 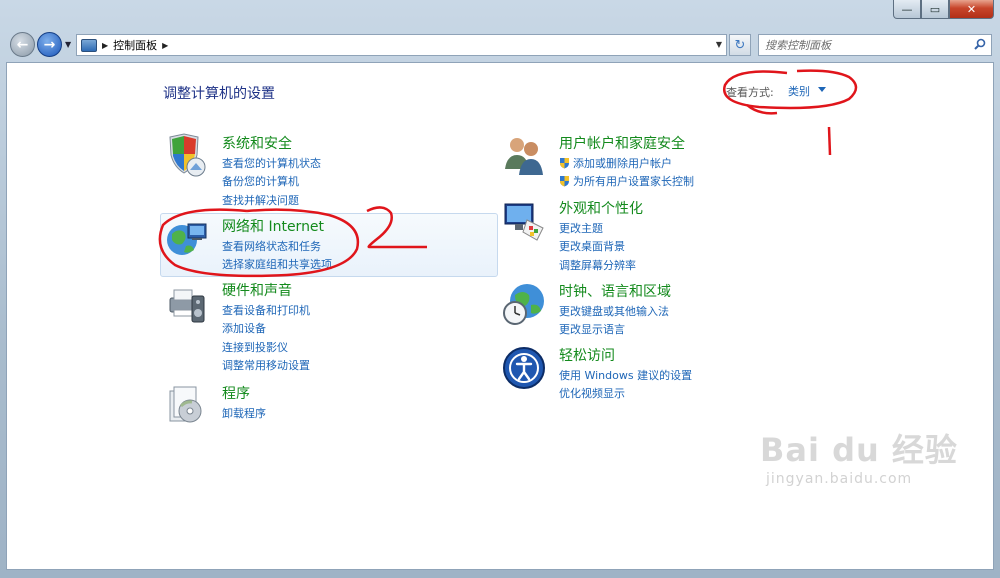 What do you see at coordinates (622, 143) in the screenshot?
I see `category-title: 用户帐户和家庭安全` at bounding box center [622, 143].